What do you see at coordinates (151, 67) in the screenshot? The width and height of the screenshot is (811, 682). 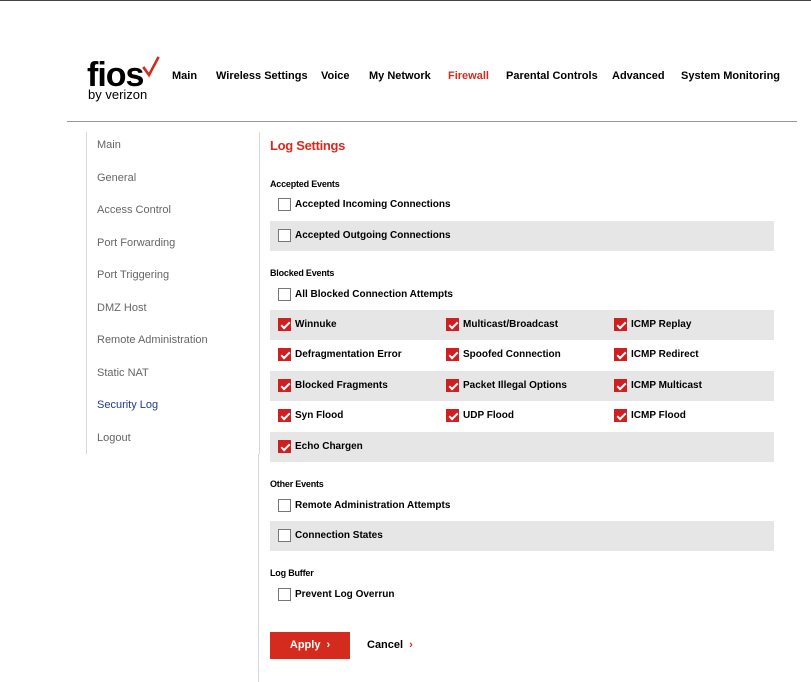 I see `verizon-check-icon` at bounding box center [151, 67].